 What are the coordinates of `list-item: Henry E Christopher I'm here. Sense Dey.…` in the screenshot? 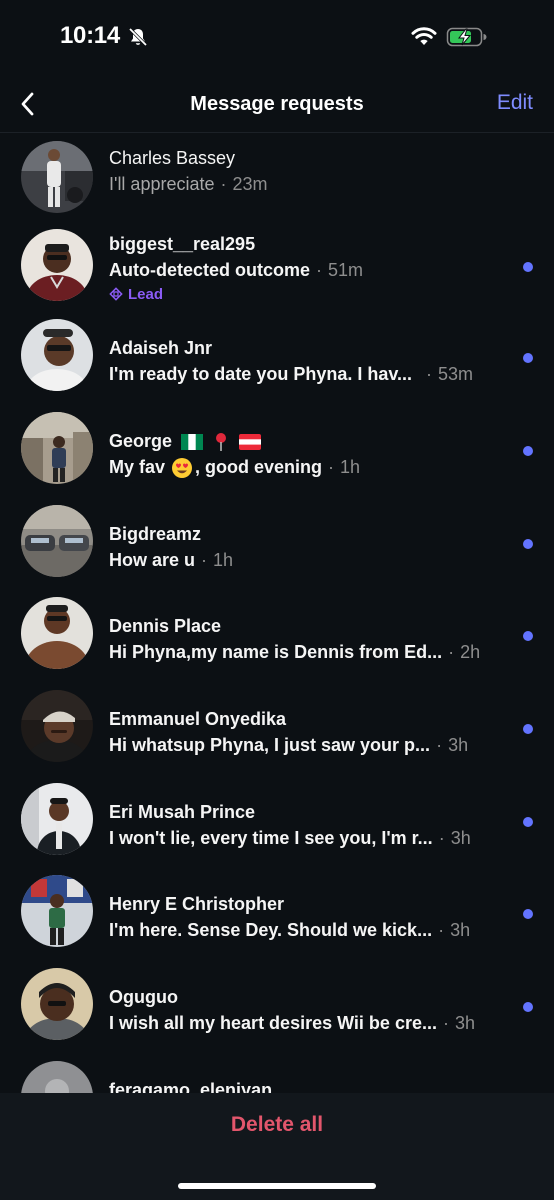 It's located at (277, 919).